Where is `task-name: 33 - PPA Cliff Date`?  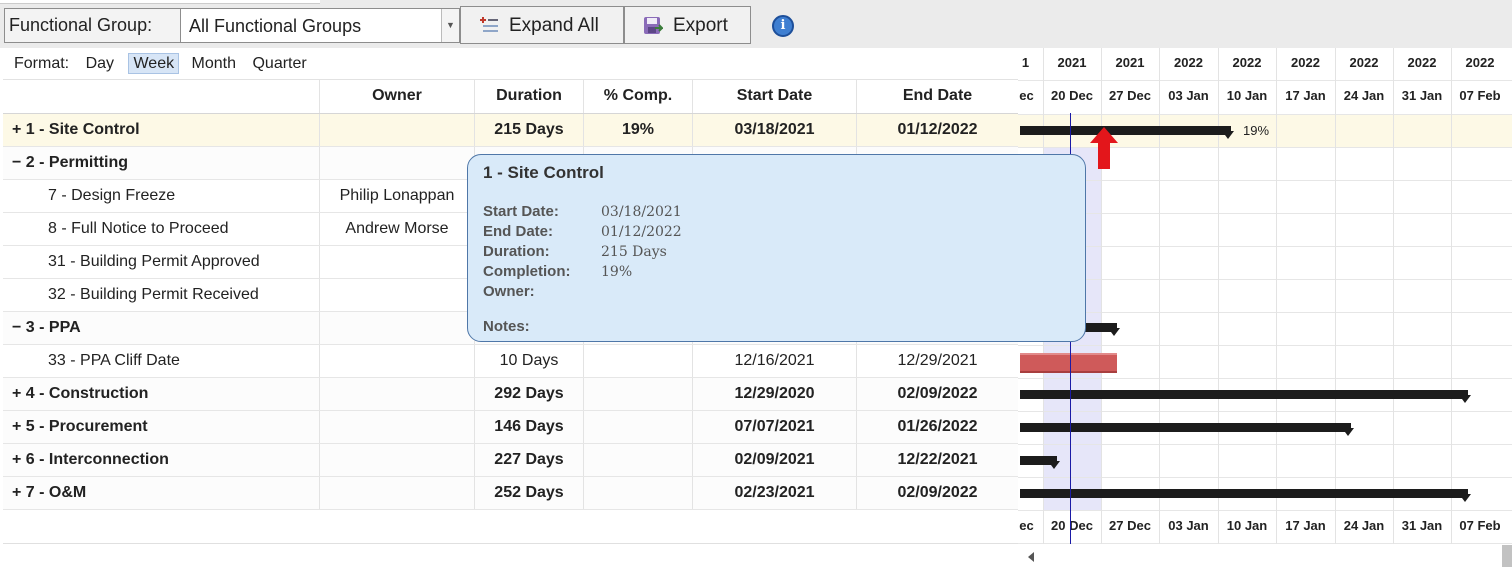
task-name: 33 - PPA Cliff Date is located at coordinates (161, 361).